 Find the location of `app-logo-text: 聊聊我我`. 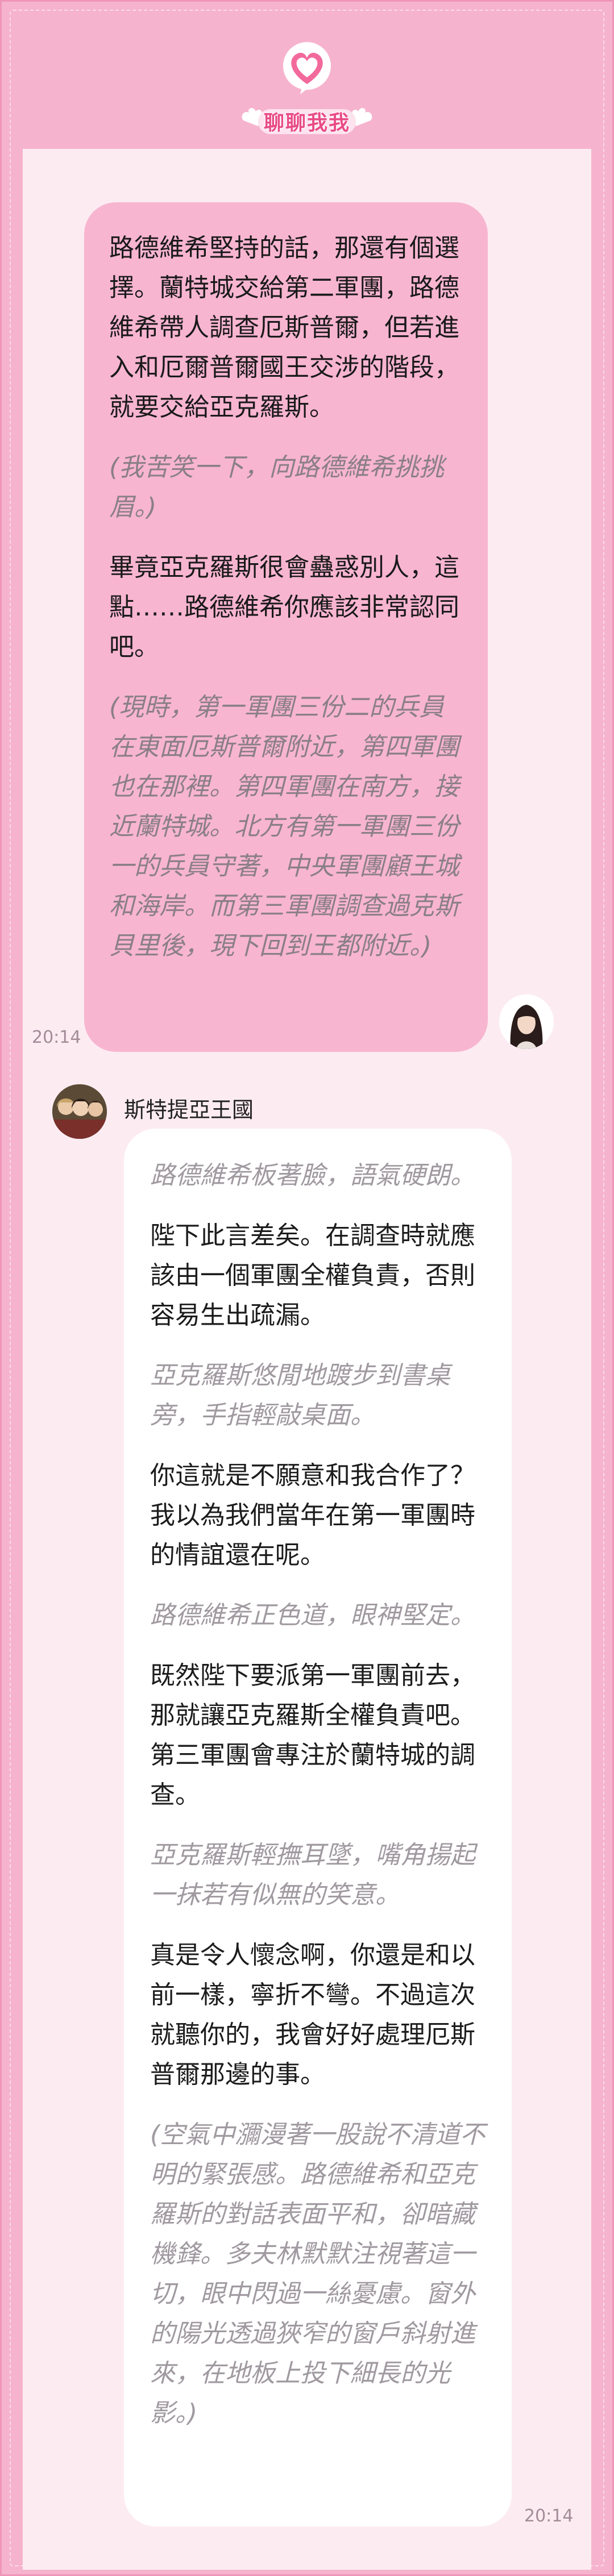

app-logo-text: 聊聊我我 is located at coordinates (306, 123).